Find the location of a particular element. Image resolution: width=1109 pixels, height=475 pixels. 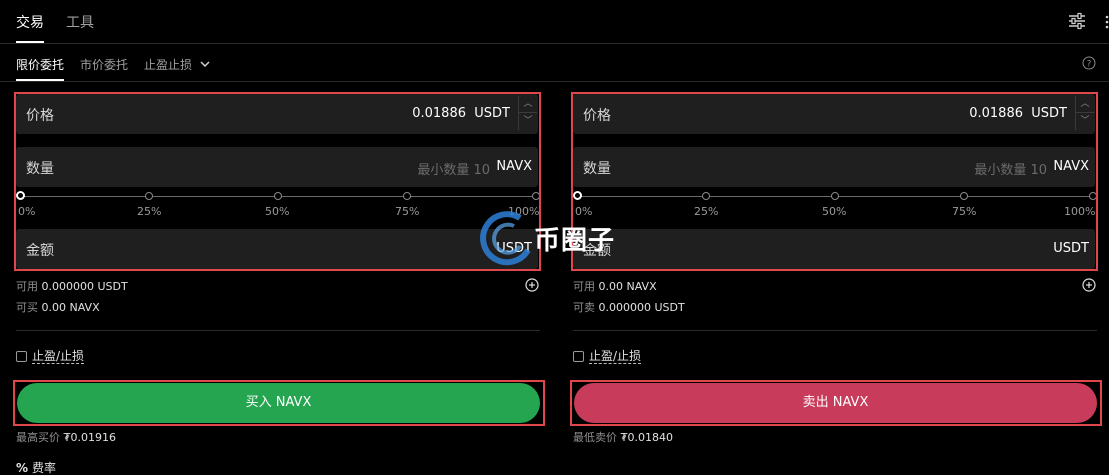

help-icon: ? is located at coordinates (1089, 63).